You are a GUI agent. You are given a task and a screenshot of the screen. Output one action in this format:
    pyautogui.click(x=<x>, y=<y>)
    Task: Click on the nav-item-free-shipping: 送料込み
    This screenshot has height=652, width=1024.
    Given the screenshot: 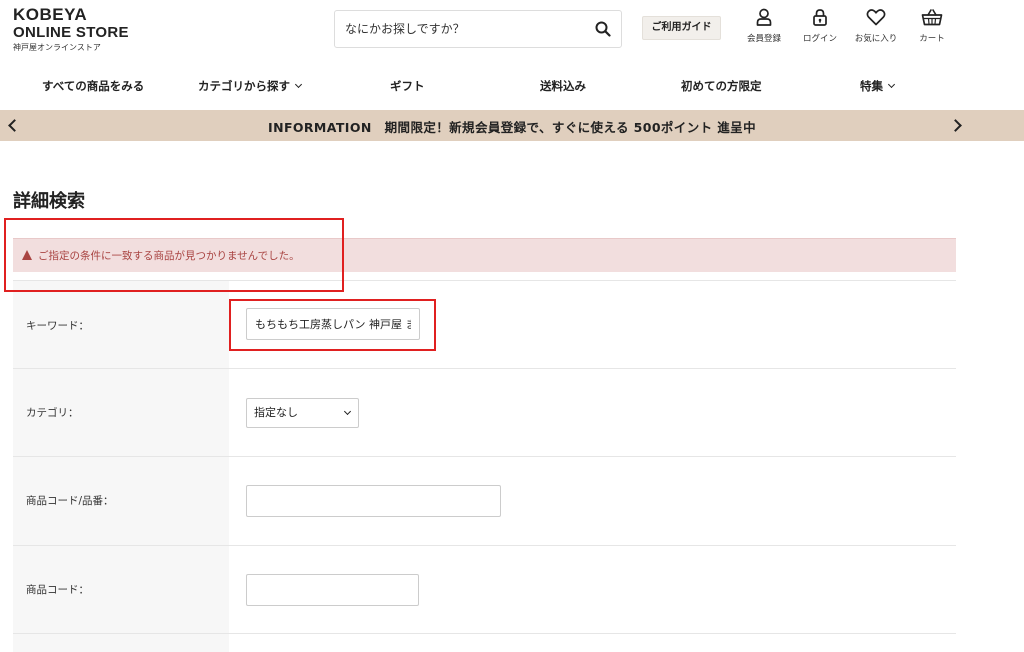 What is the action you would take?
    pyautogui.click(x=563, y=86)
    